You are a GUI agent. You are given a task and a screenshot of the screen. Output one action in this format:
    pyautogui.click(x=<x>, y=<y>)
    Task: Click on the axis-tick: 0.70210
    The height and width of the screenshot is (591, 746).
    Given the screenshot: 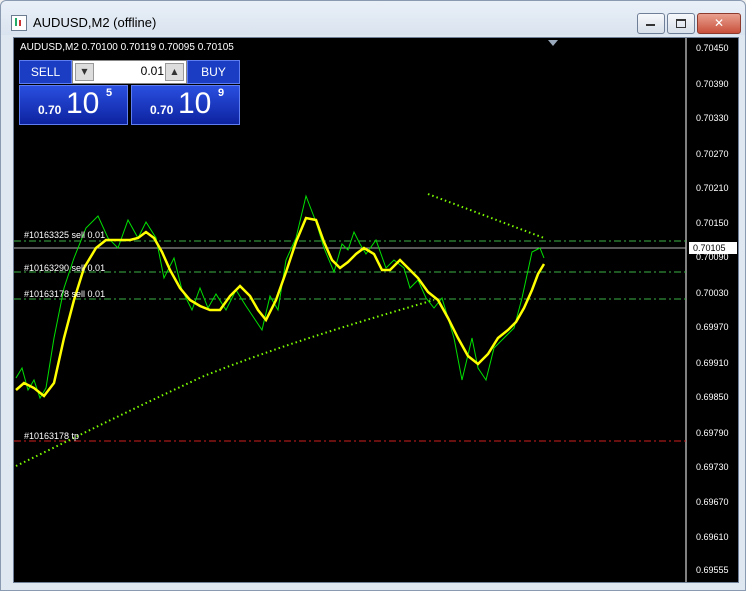 What is the action you would take?
    pyautogui.click(x=712, y=188)
    